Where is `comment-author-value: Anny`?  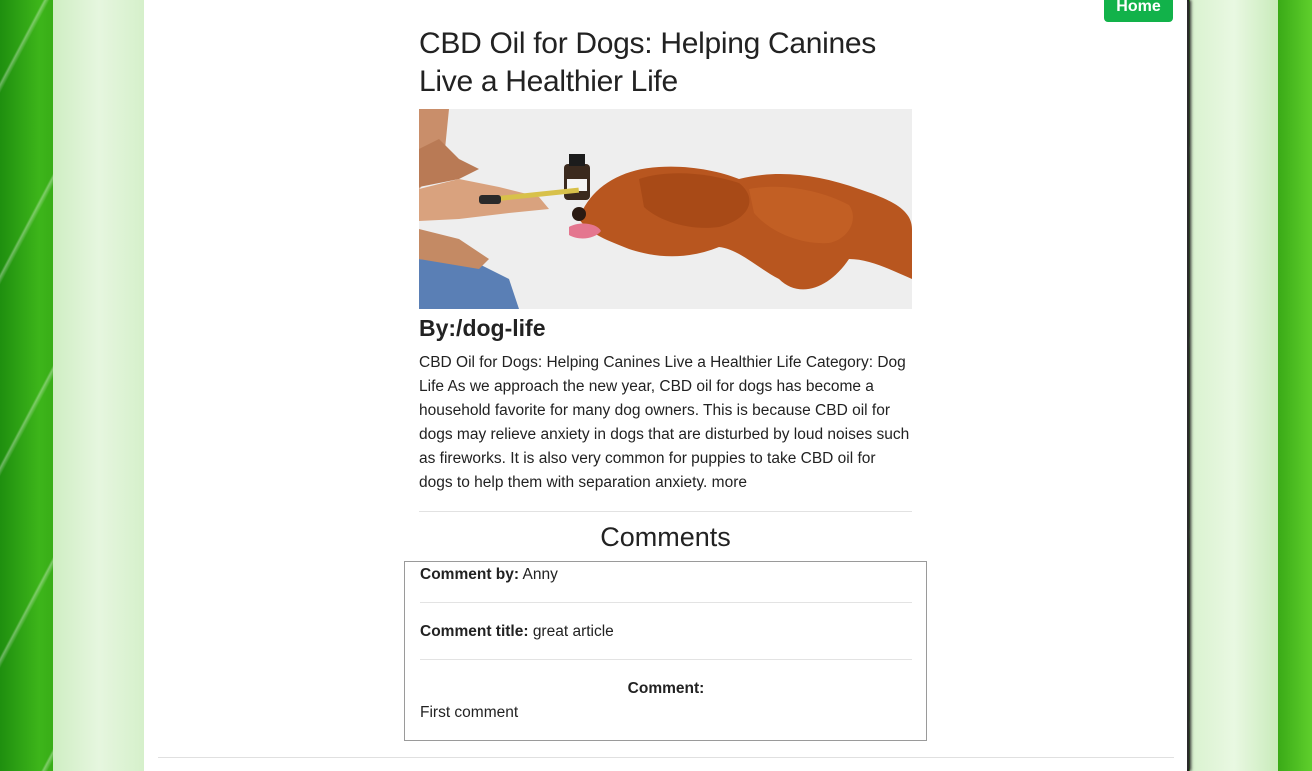 comment-author-value: Anny is located at coordinates (540, 574).